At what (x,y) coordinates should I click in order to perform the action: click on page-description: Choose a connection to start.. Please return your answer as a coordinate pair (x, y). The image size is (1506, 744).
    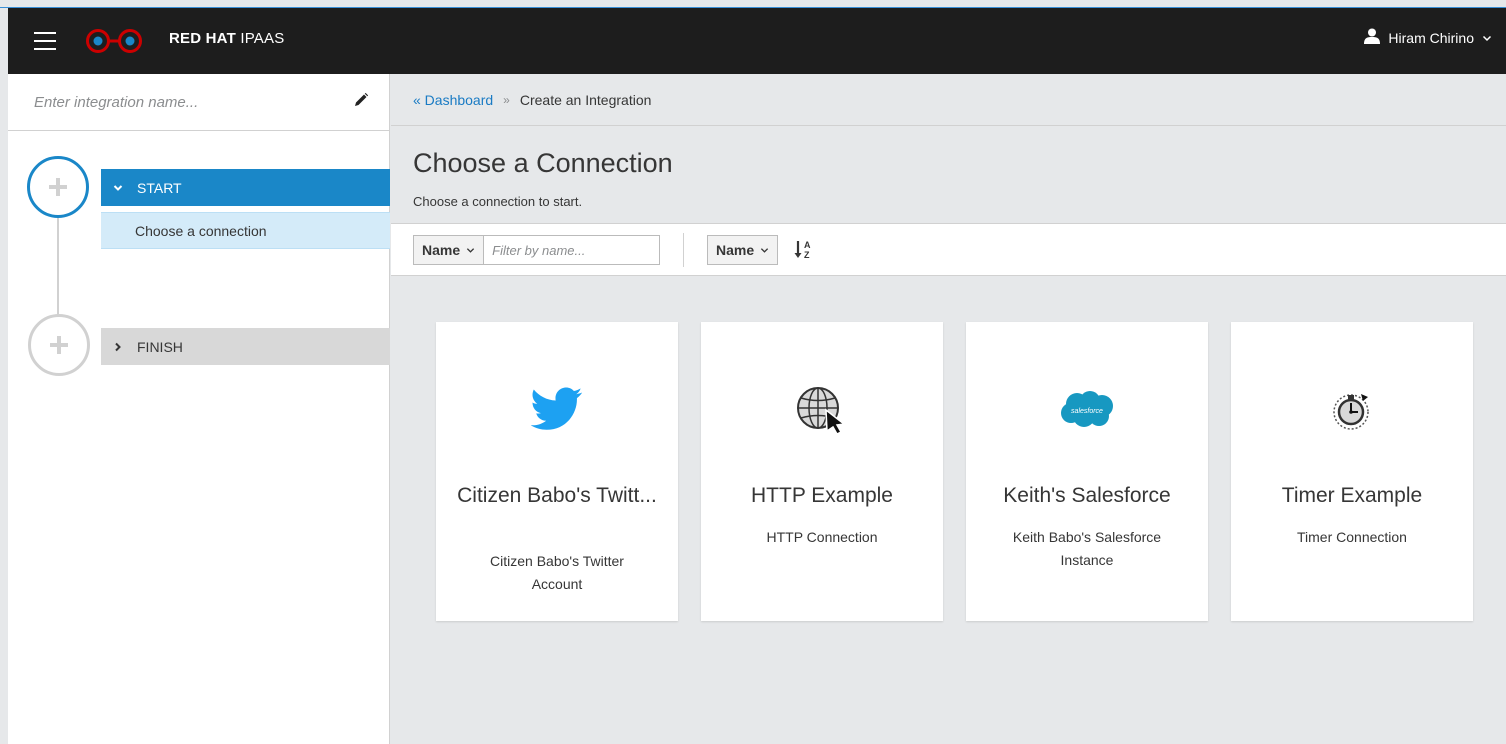
    Looking at the image, I should click on (498, 201).